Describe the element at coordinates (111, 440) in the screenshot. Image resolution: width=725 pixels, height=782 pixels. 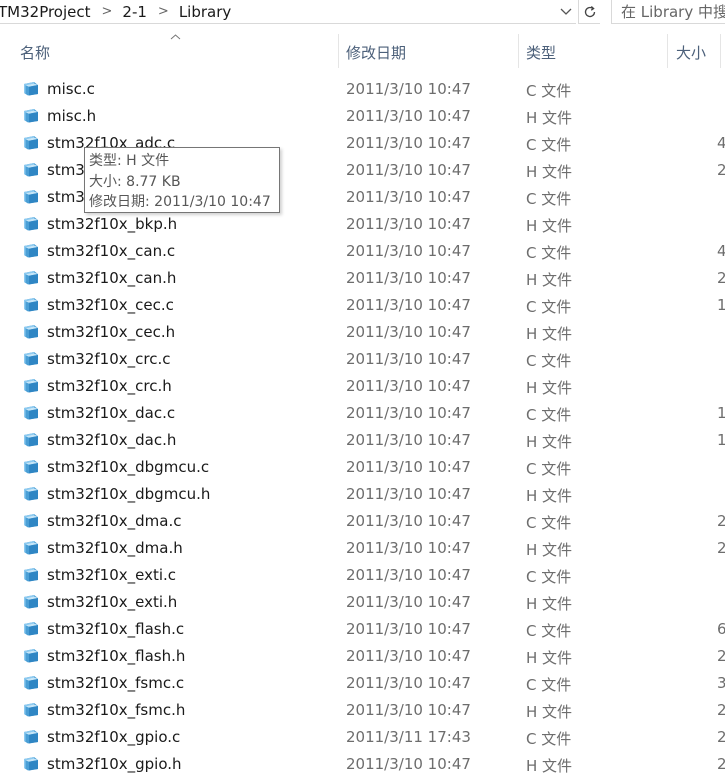
I see `file-name: stm32f10x_dac.h` at that location.